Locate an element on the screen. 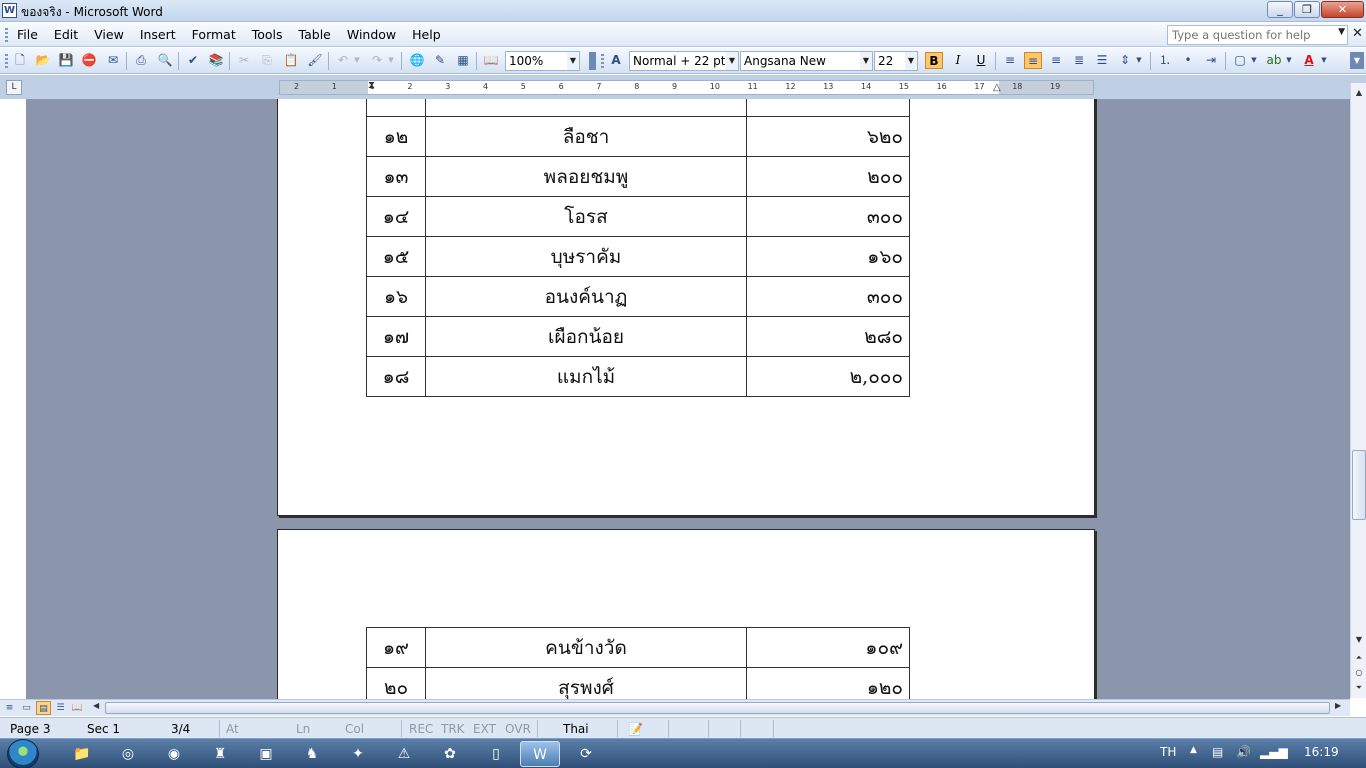 The image size is (1366, 768). horizontal-scrollbar is located at coordinates (717, 708).